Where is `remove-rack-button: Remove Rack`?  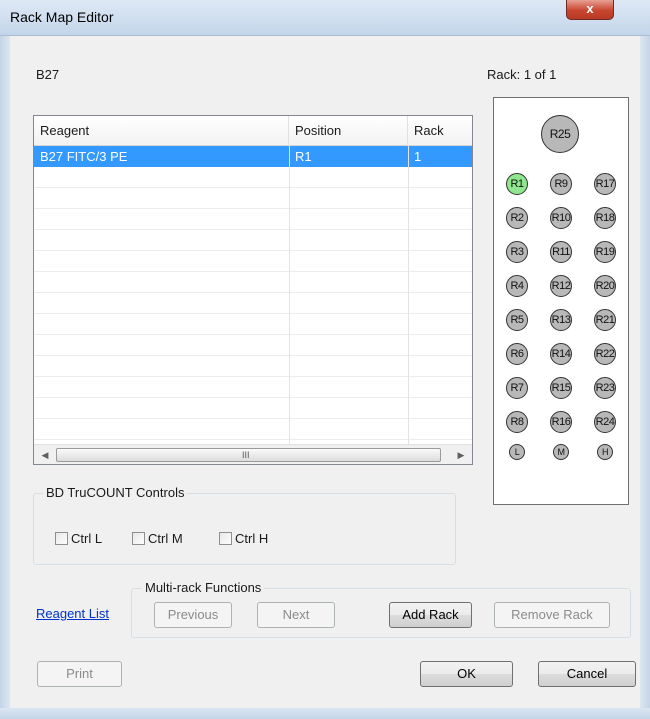 remove-rack-button: Remove Rack is located at coordinates (552, 615).